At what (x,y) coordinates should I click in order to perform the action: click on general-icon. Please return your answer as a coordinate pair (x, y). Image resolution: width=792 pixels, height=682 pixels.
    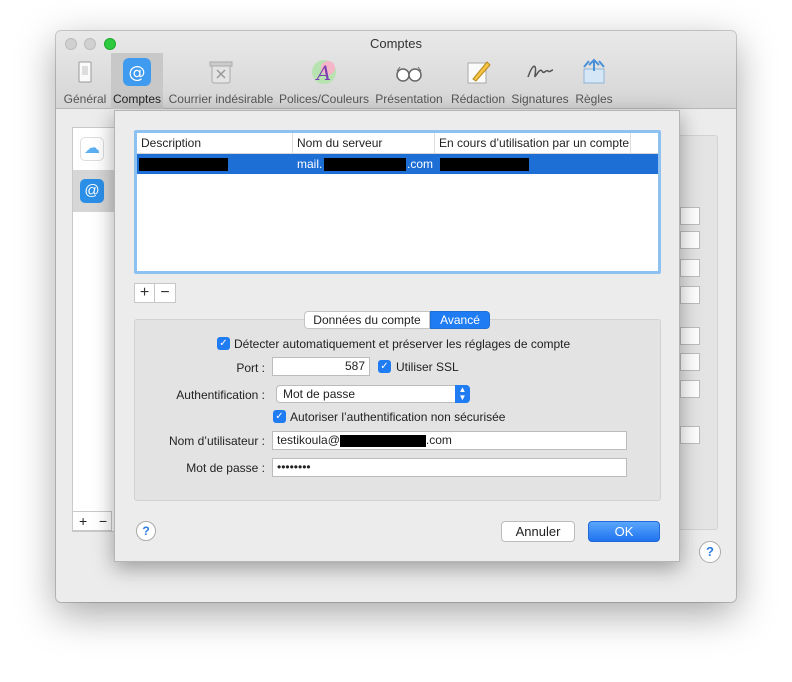
    Looking at the image, I should click on (85, 72).